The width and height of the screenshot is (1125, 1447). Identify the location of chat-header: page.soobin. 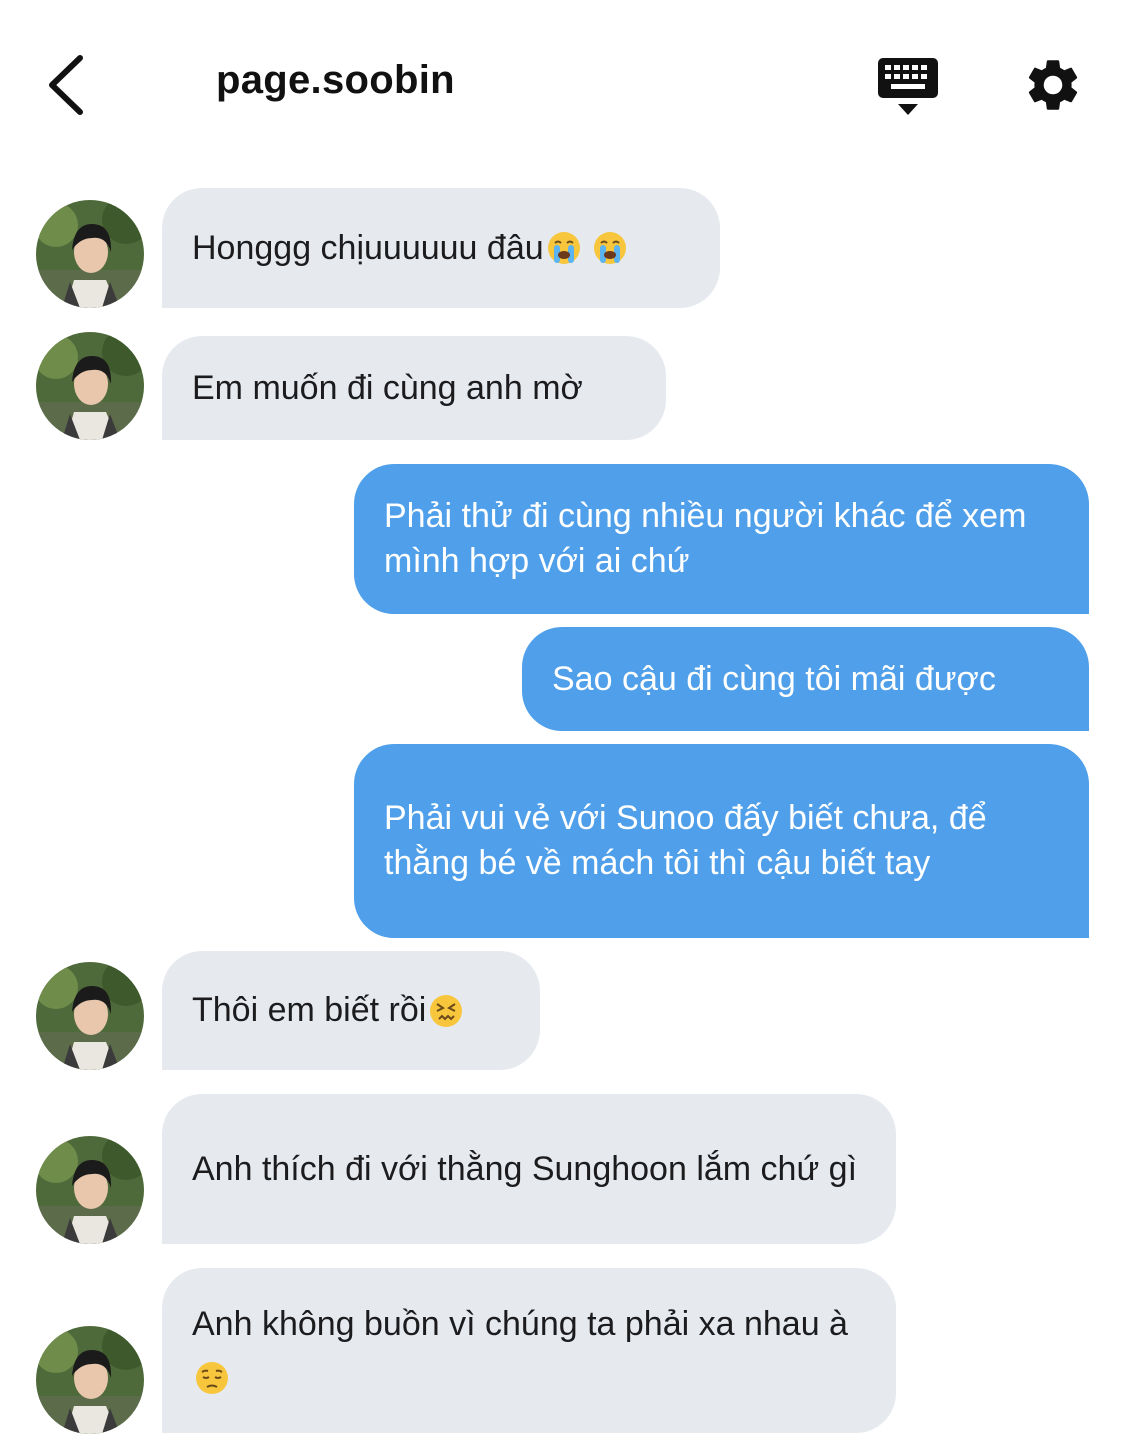
(562, 85).